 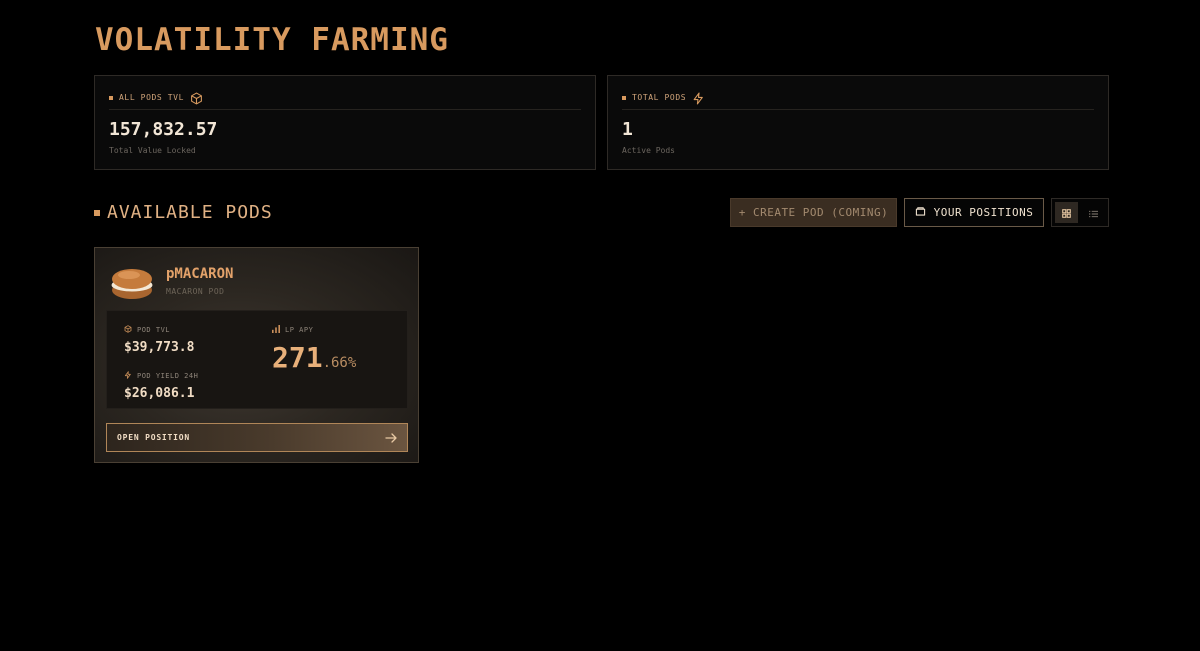 I want to click on pod-card: pMACARON MACARON POD POD TVL $39,773.8 P, so click(x=256, y=355).